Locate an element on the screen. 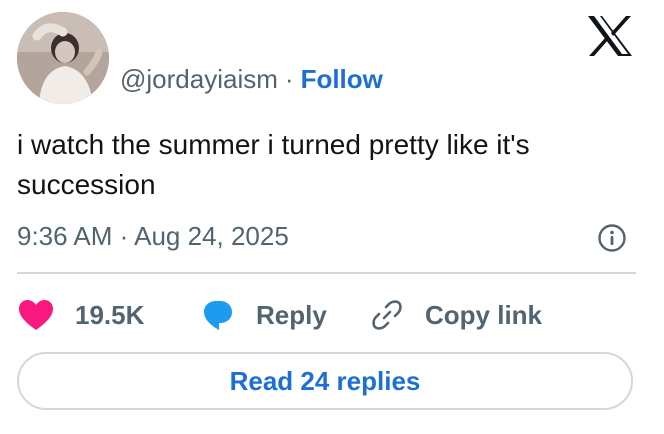  x-logo-icon is located at coordinates (610, 36).